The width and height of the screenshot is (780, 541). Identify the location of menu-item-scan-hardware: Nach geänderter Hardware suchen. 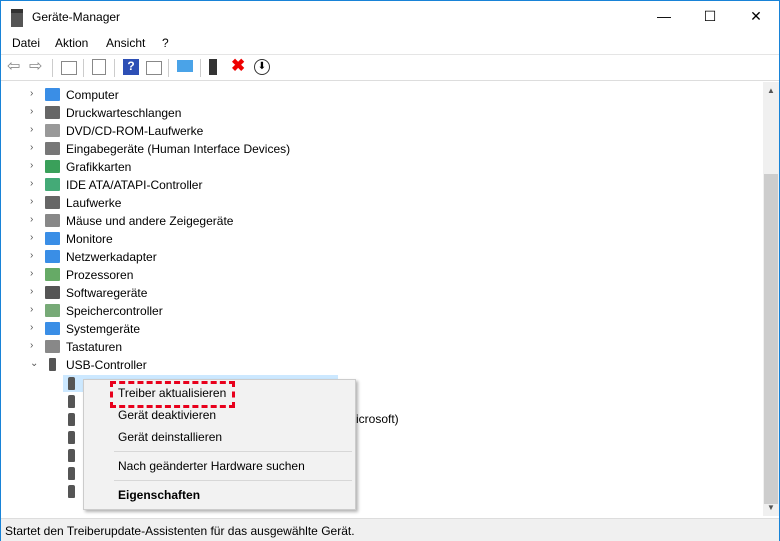
(211, 466).